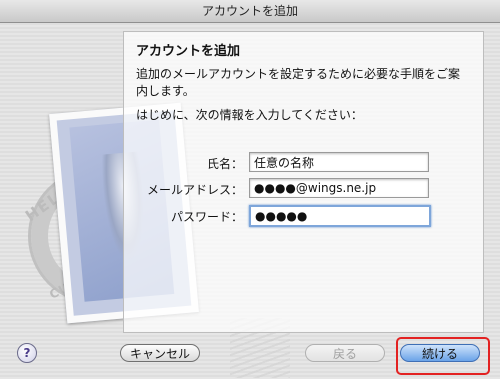  I want to click on continue-button-highlight, so click(443, 356).